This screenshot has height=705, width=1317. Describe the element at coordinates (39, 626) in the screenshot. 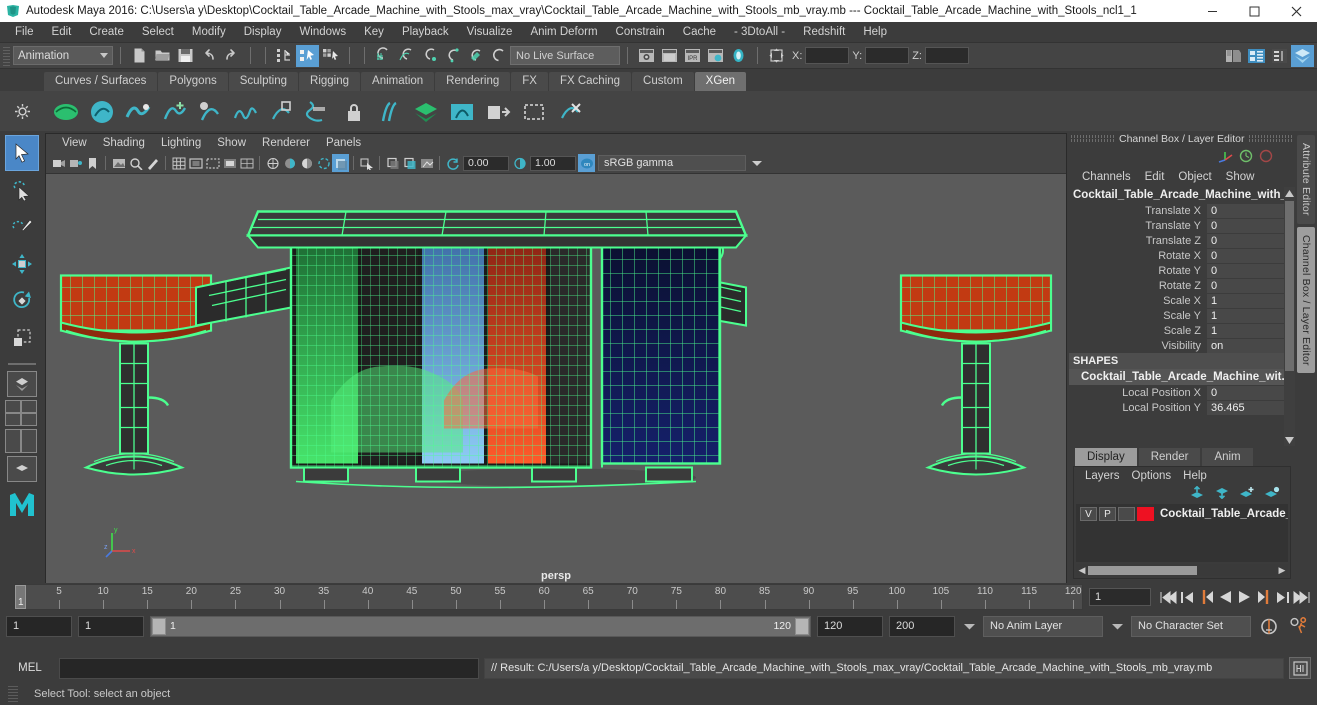

I see `animation-start-time-field: 1` at that location.